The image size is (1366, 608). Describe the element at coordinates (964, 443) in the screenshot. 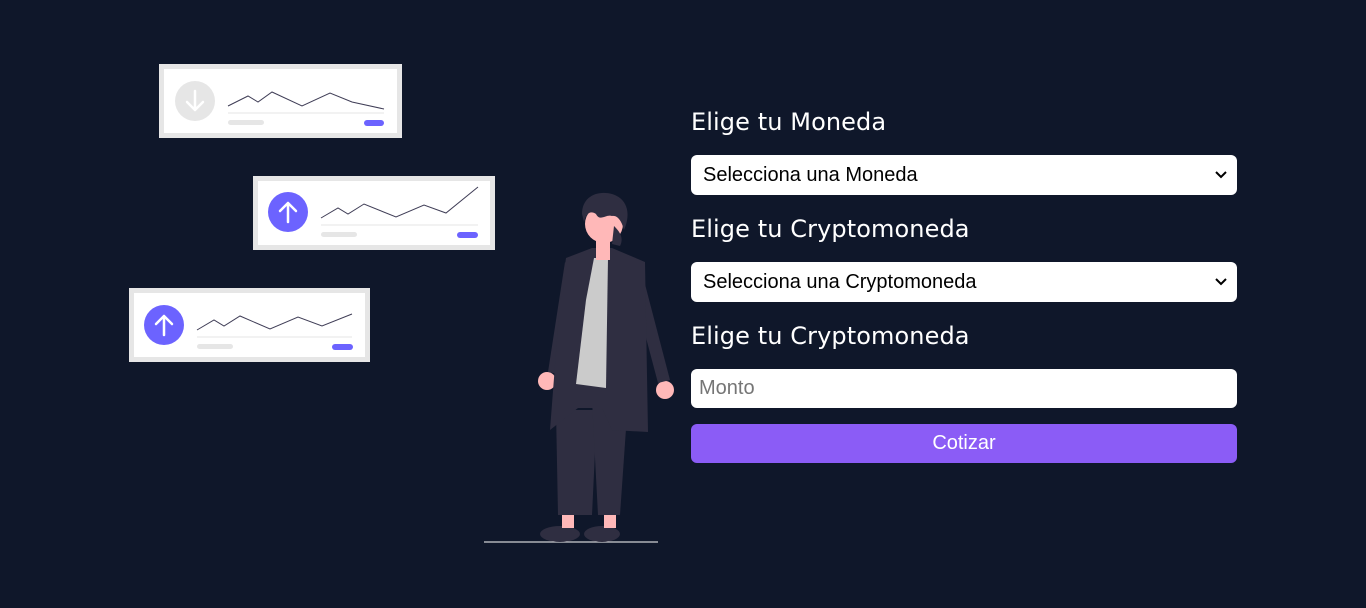

I see `cotizar-button: Cotizar` at that location.